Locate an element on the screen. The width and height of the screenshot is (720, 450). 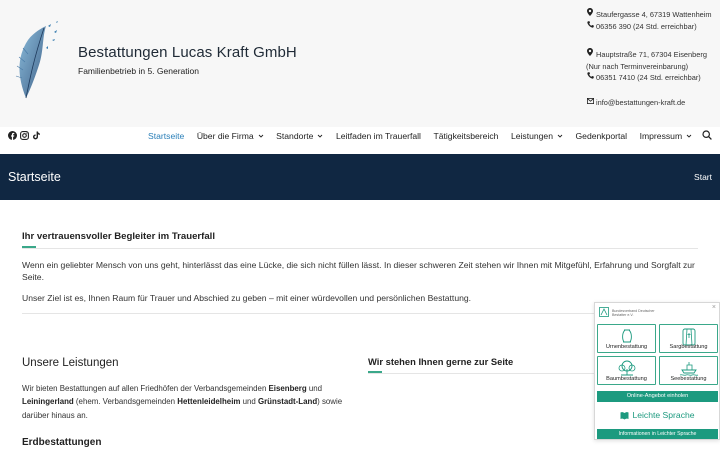
card-sargbestattung: Sargbestattung is located at coordinates (688, 338).